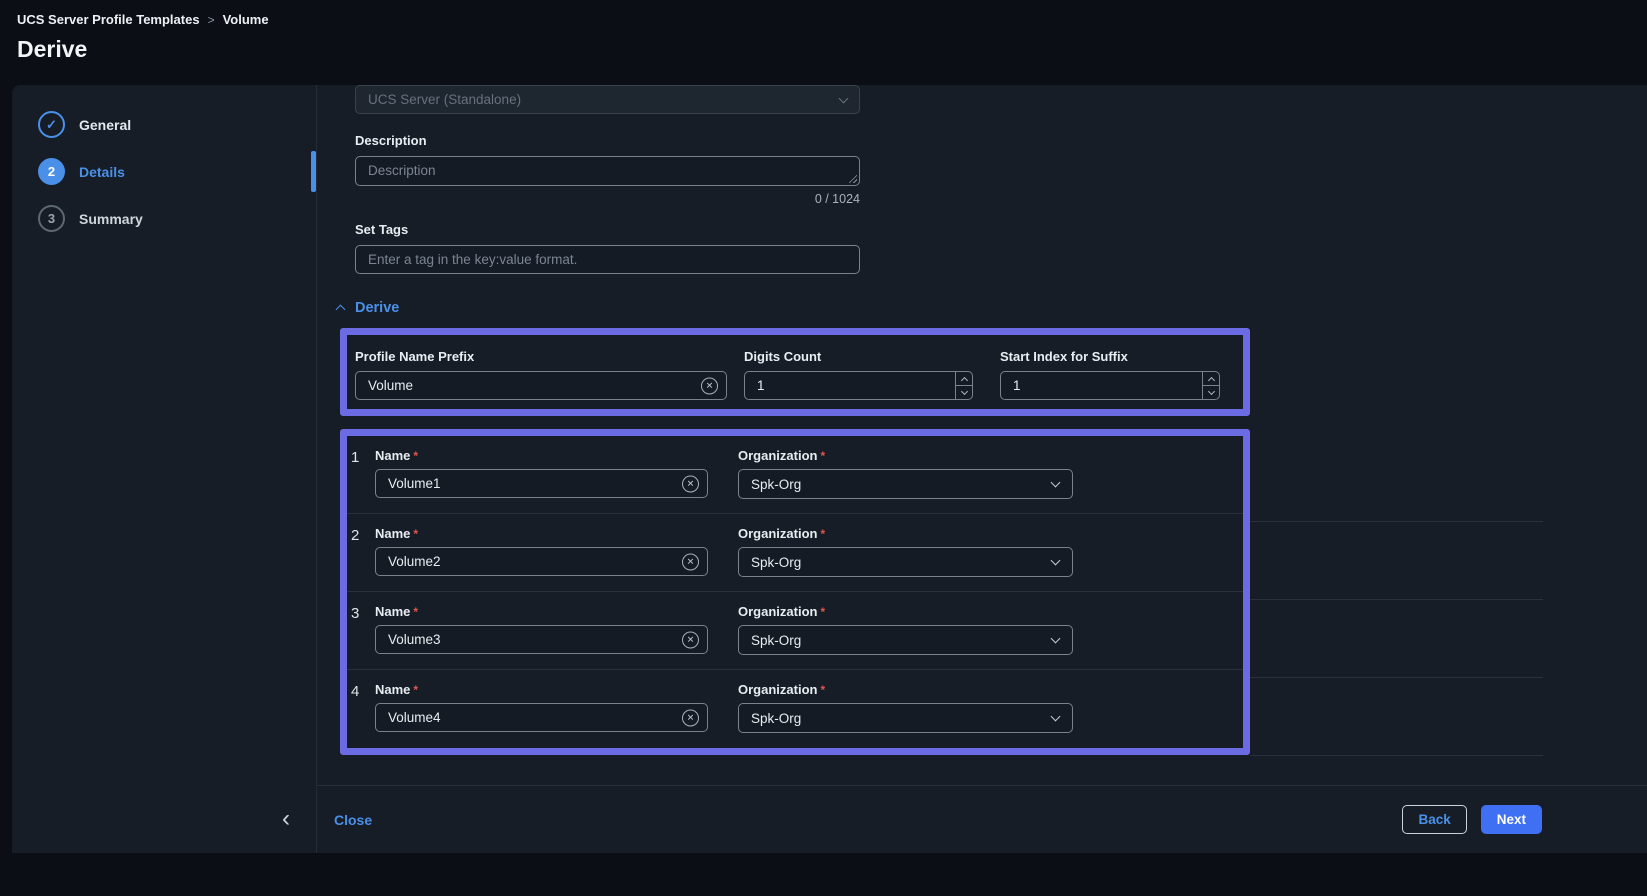 The width and height of the screenshot is (1647, 896). I want to click on breadcrumb-current: Volume, so click(246, 19).